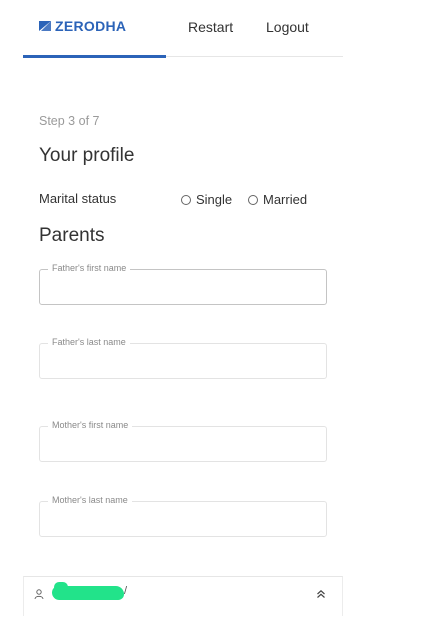  What do you see at coordinates (183, 441) in the screenshot?
I see `mother-first-name-field: Mother's first name` at bounding box center [183, 441].